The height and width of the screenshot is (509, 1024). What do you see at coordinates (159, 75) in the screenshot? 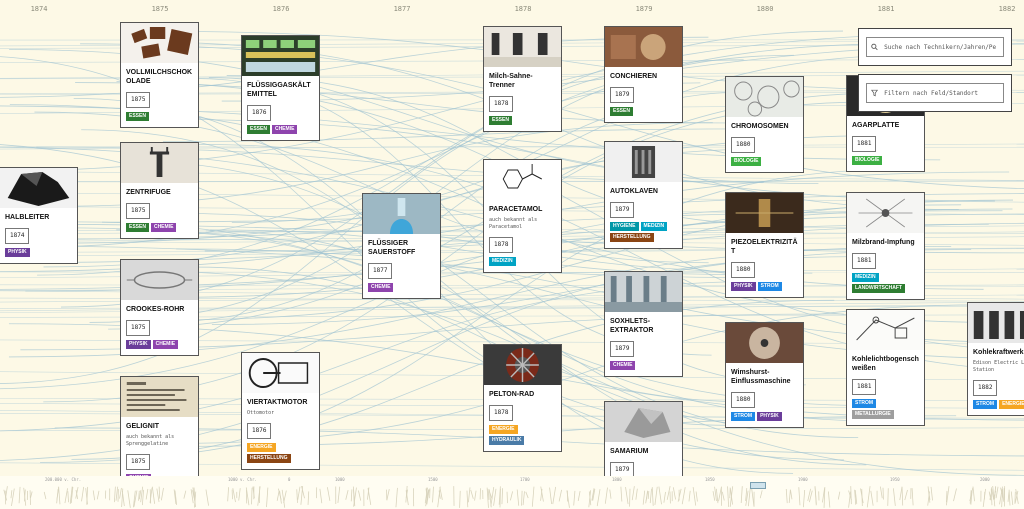
I see `timeline-card-vollmilch: VOLLMILCHSCHOKOLADE 1875 ESSEN` at bounding box center [159, 75].